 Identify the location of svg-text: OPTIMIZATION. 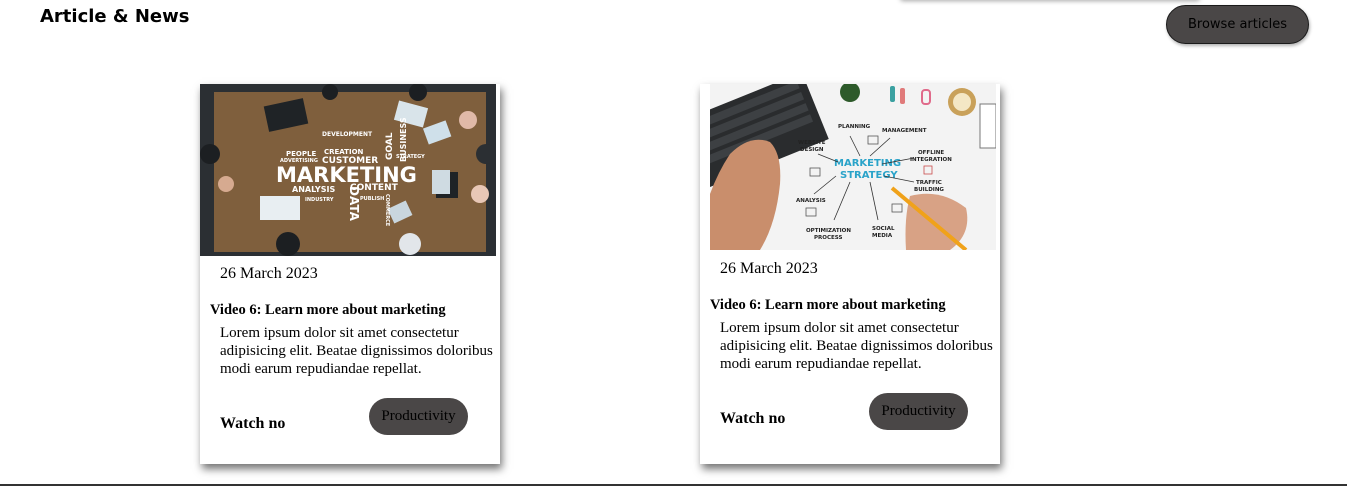
(828, 231).